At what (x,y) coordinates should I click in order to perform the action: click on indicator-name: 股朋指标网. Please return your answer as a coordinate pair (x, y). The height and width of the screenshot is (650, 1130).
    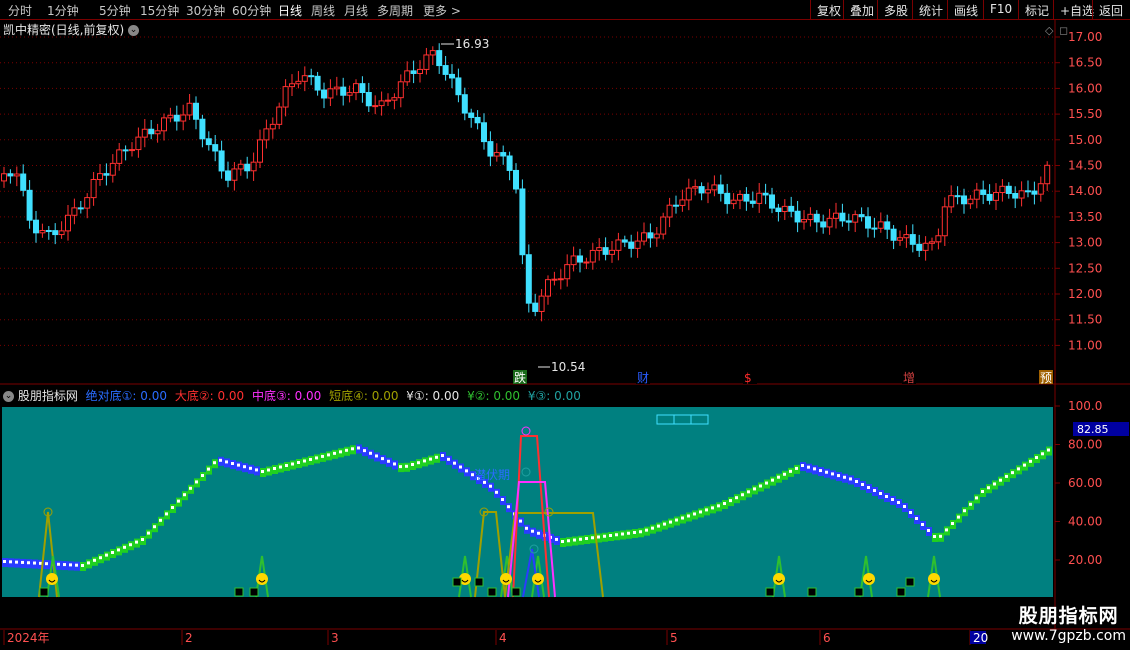
    Looking at the image, I should click on (48, 396).